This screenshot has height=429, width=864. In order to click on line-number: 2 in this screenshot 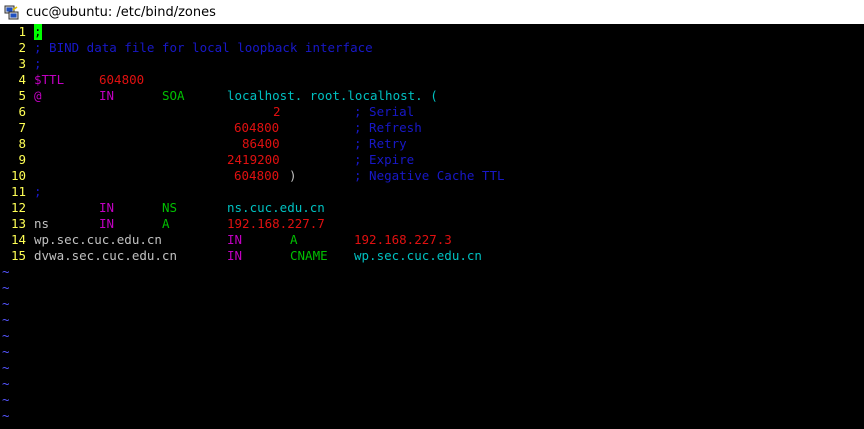, I will do `click(22, 47)`.